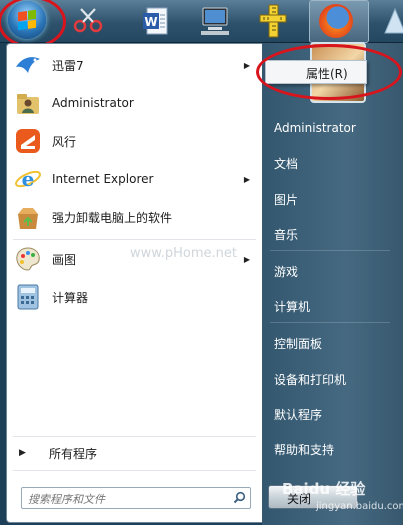 This screenshot has width=403, height=525. Describe the element at coordinates (123, 499) in the screenshot. I see `search-input` at that location.